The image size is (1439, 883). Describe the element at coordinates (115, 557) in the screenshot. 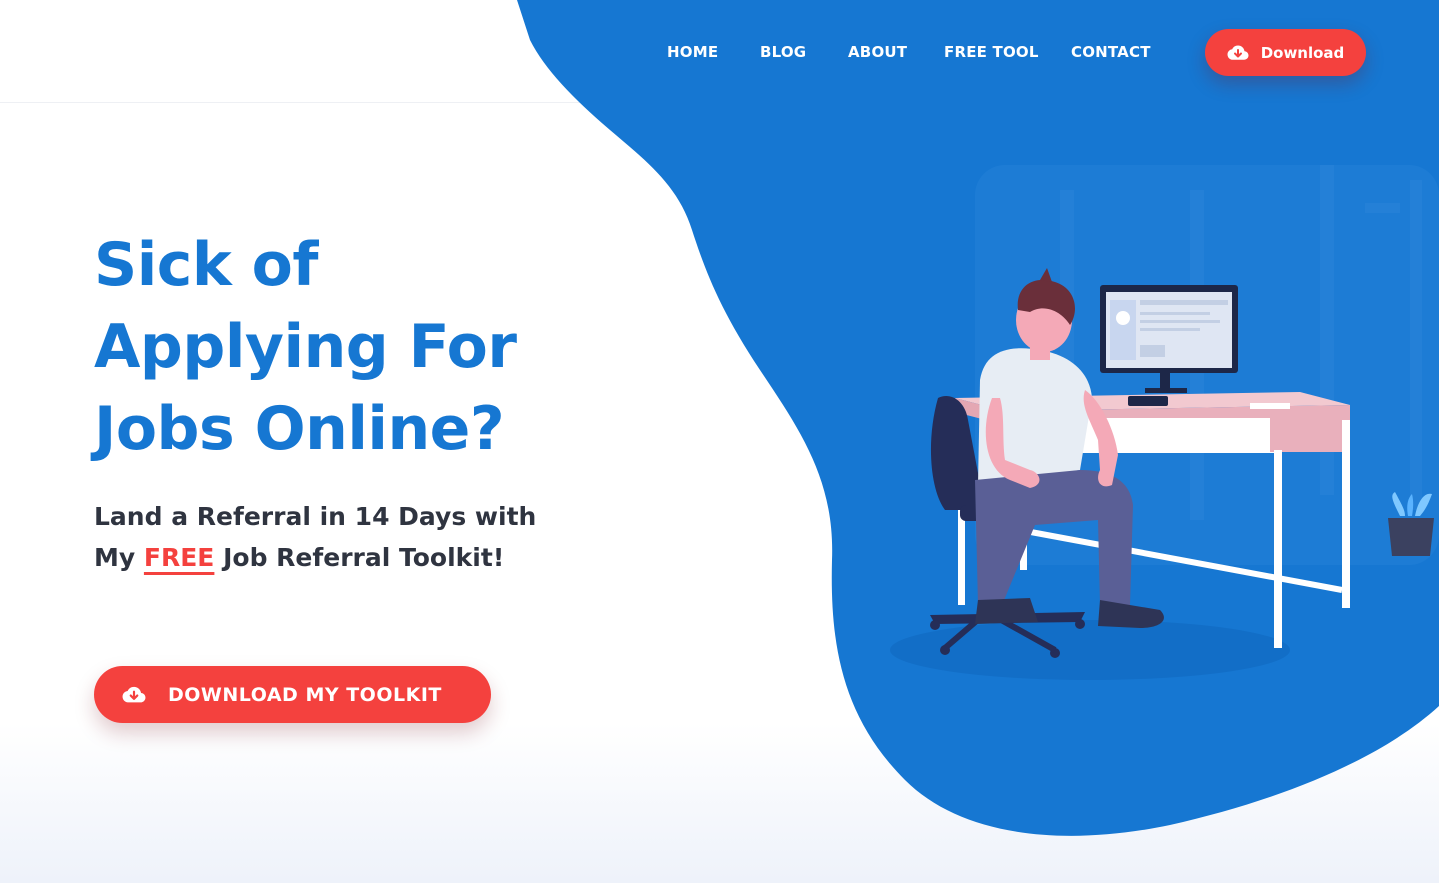

I see `subheadline-prefix: My` at that location.